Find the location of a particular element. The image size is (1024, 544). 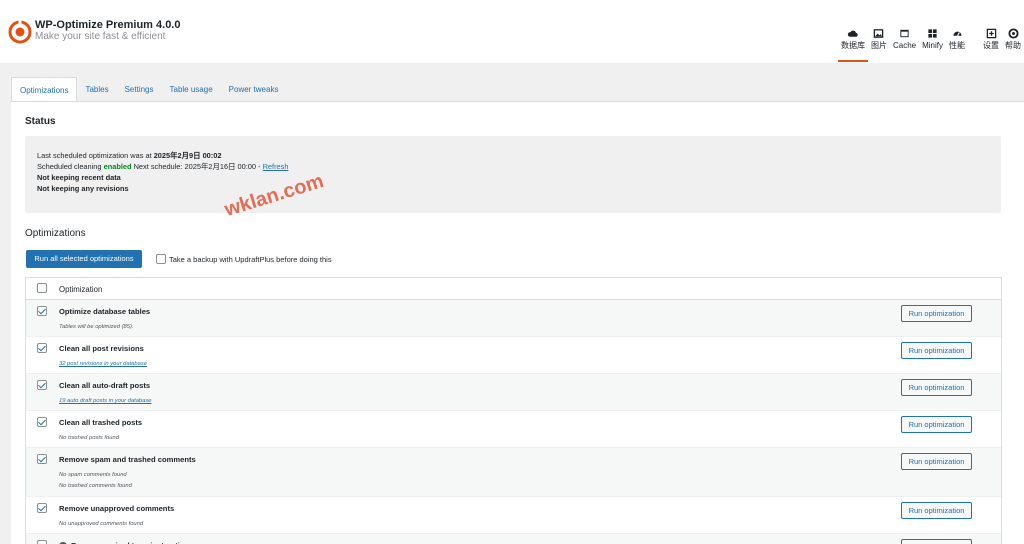

optimization-title: Clean all post revisions is located at coordinates (101, 348).